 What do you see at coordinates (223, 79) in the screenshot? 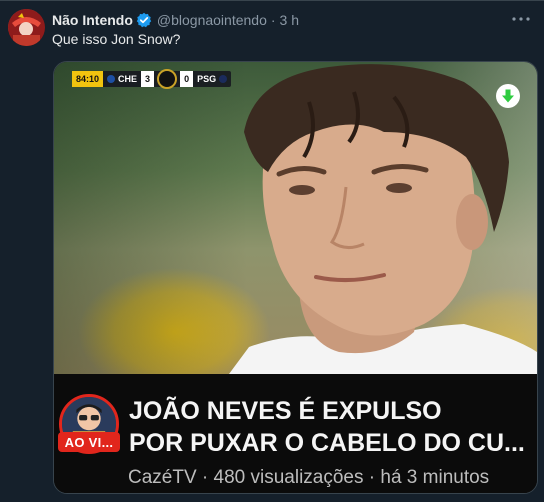
I see `away-crest-icon` at bounding box center [223, 79].